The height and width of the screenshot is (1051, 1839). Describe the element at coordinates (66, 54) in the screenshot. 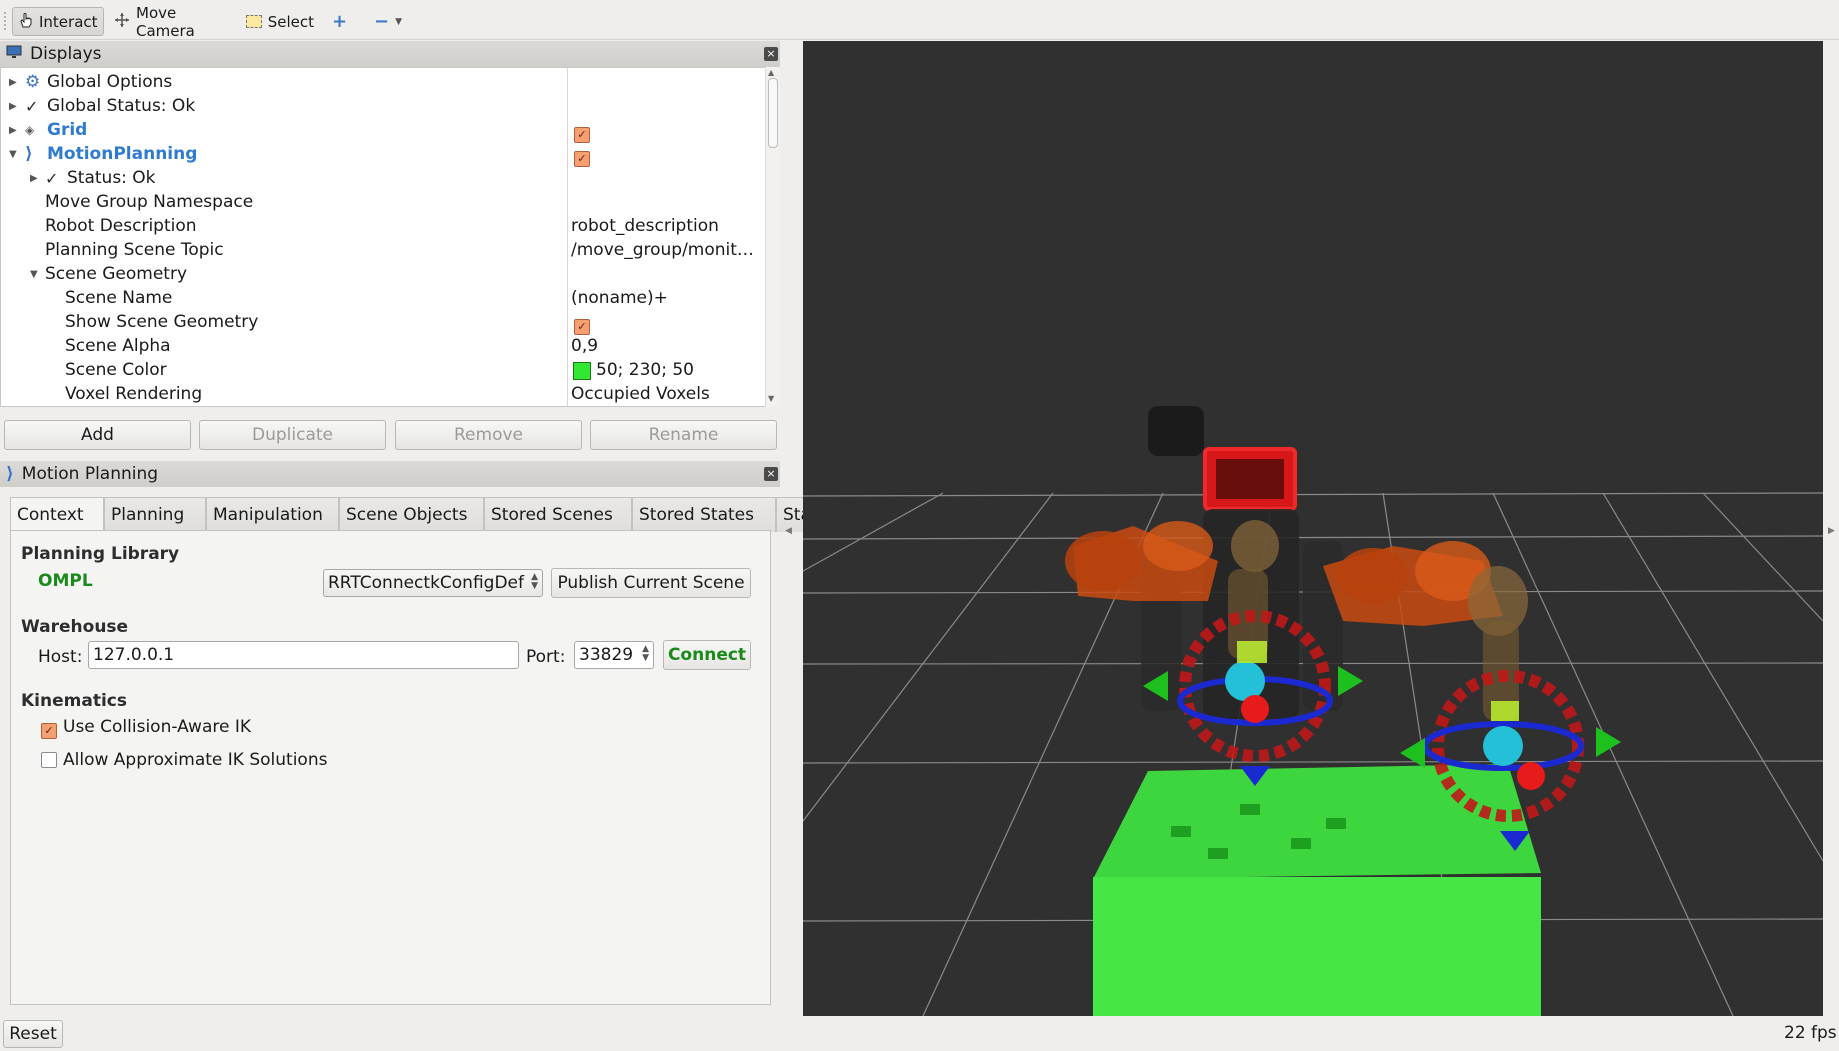

I see `displays-title: Displays` at that location.